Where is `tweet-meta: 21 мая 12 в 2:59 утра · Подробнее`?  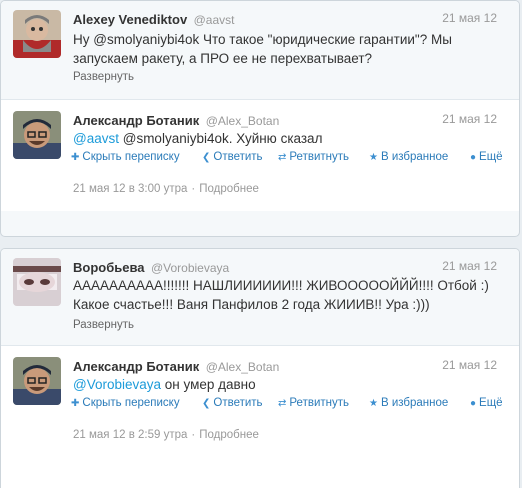 tweet-meta: 21 мая 12 в 2:59 утра · Подробнее is located at coordinates (166, 435).